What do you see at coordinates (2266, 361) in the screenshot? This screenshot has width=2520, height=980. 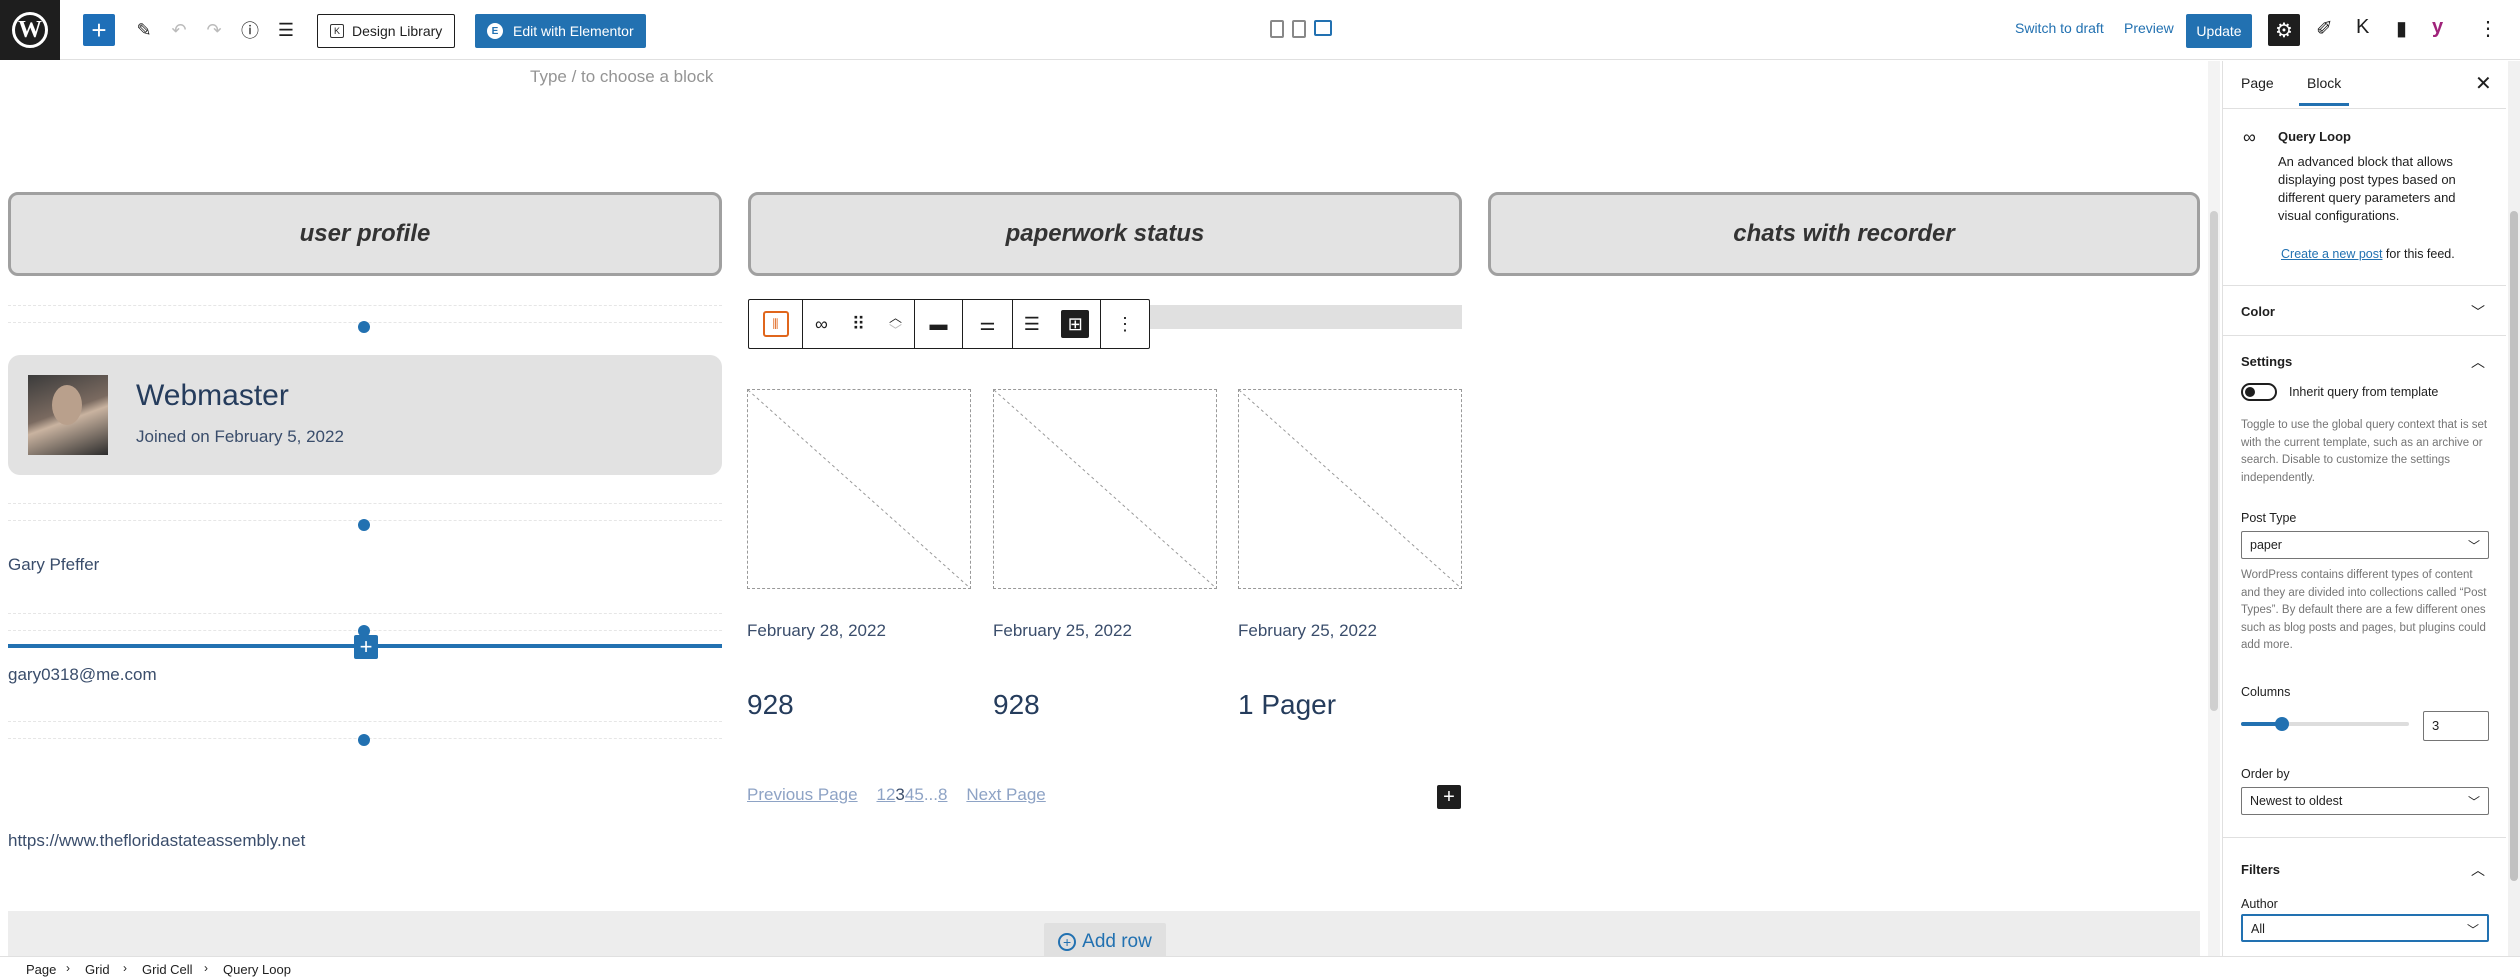 I see `settings-panel-title: Settings` at bounding box center [2266, 361].